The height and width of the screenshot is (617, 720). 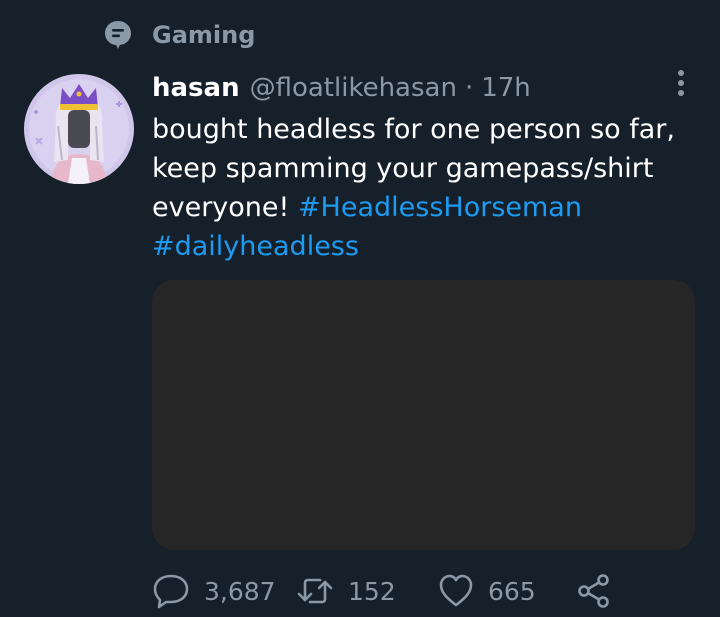 I want to click on more-options-button, so click(x=681, y=85).